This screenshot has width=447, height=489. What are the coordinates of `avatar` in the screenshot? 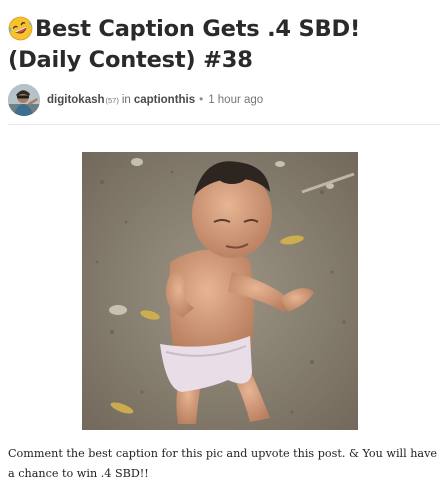 It's located at (24, 100).